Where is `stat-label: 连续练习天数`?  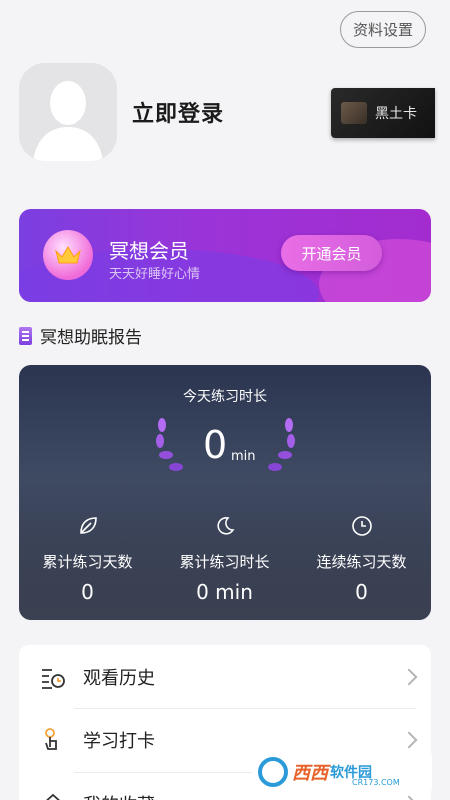
stat-label: 连续练习天数 is located at coordinates (361, 562).